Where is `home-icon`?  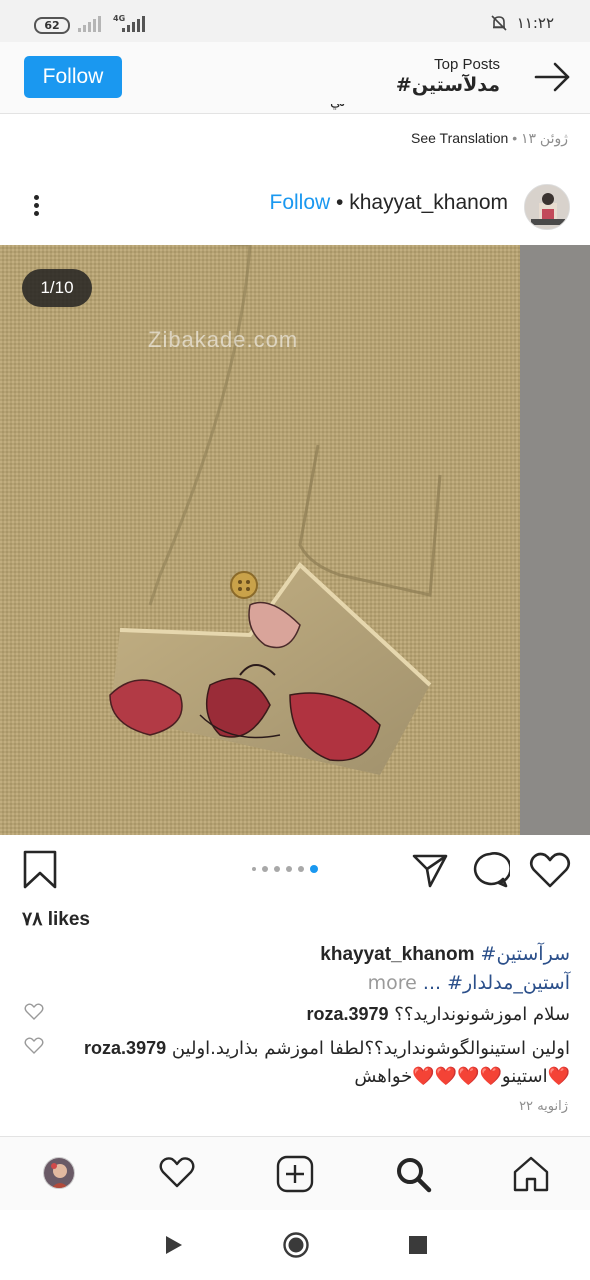 home-icon is located at coordinates (531, 1174).